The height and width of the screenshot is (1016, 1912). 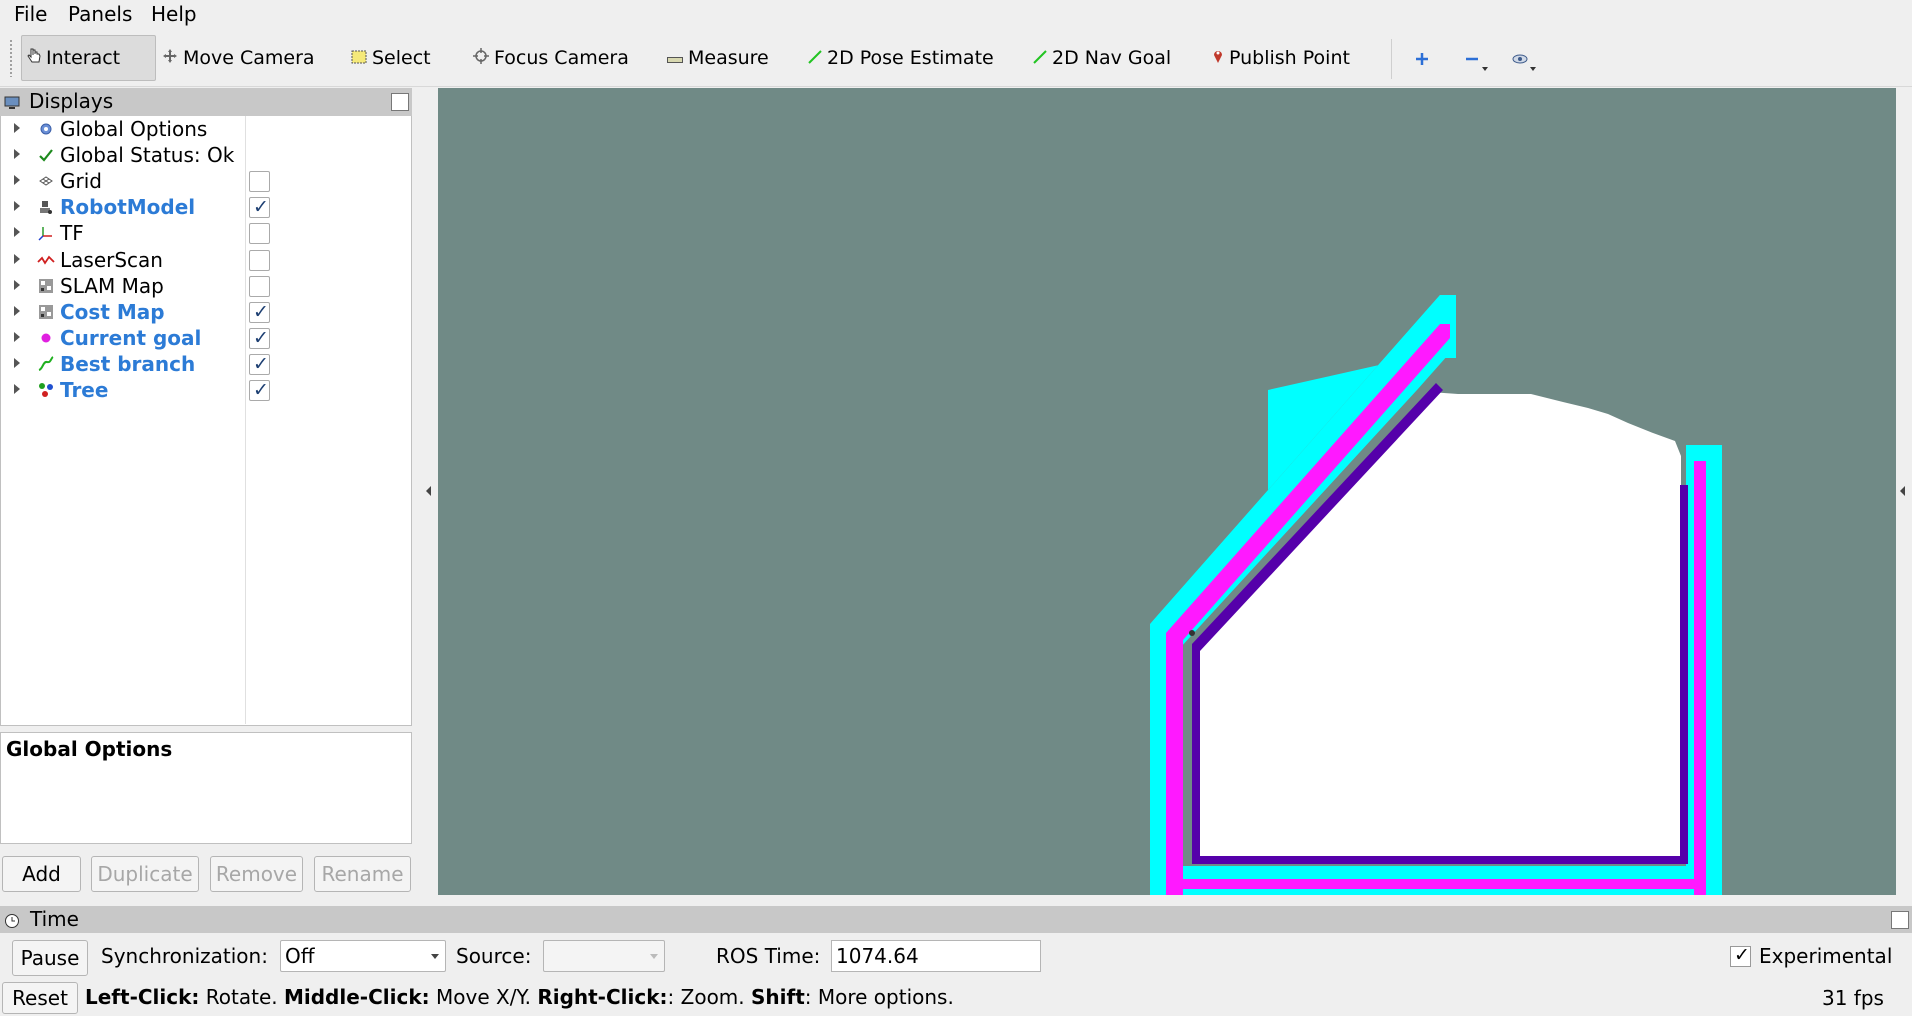 What do you see at coordinates (206, 338) in the screenshot?
I see `display-item-current-goal: Current goal ✓` at bounding box center [206, 338].